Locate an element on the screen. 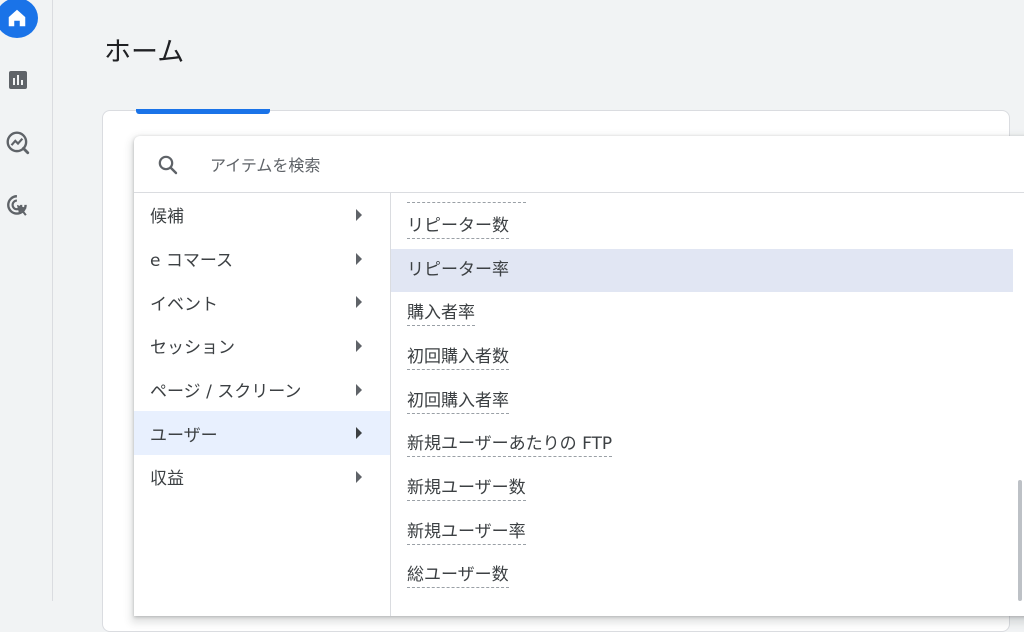 The image size is (1024, 632). metric-label: 新規ユーザー率 is located at coordinates (466, 533).